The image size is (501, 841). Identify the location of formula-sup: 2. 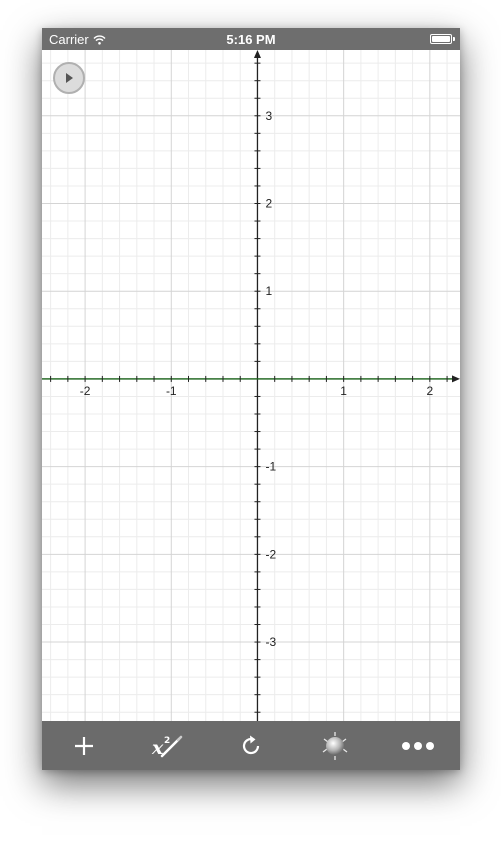
(167, 741).